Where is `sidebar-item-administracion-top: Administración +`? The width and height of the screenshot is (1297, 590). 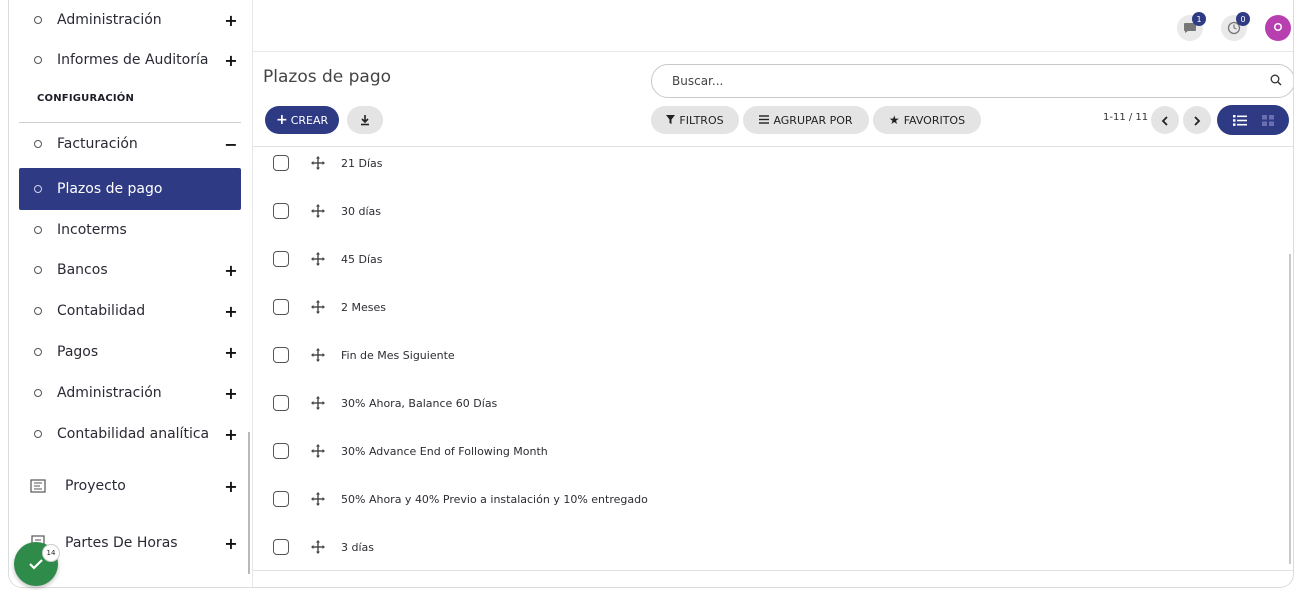 sidebar-item-administracion-top: Administración + is located at coordinates (130, 20).